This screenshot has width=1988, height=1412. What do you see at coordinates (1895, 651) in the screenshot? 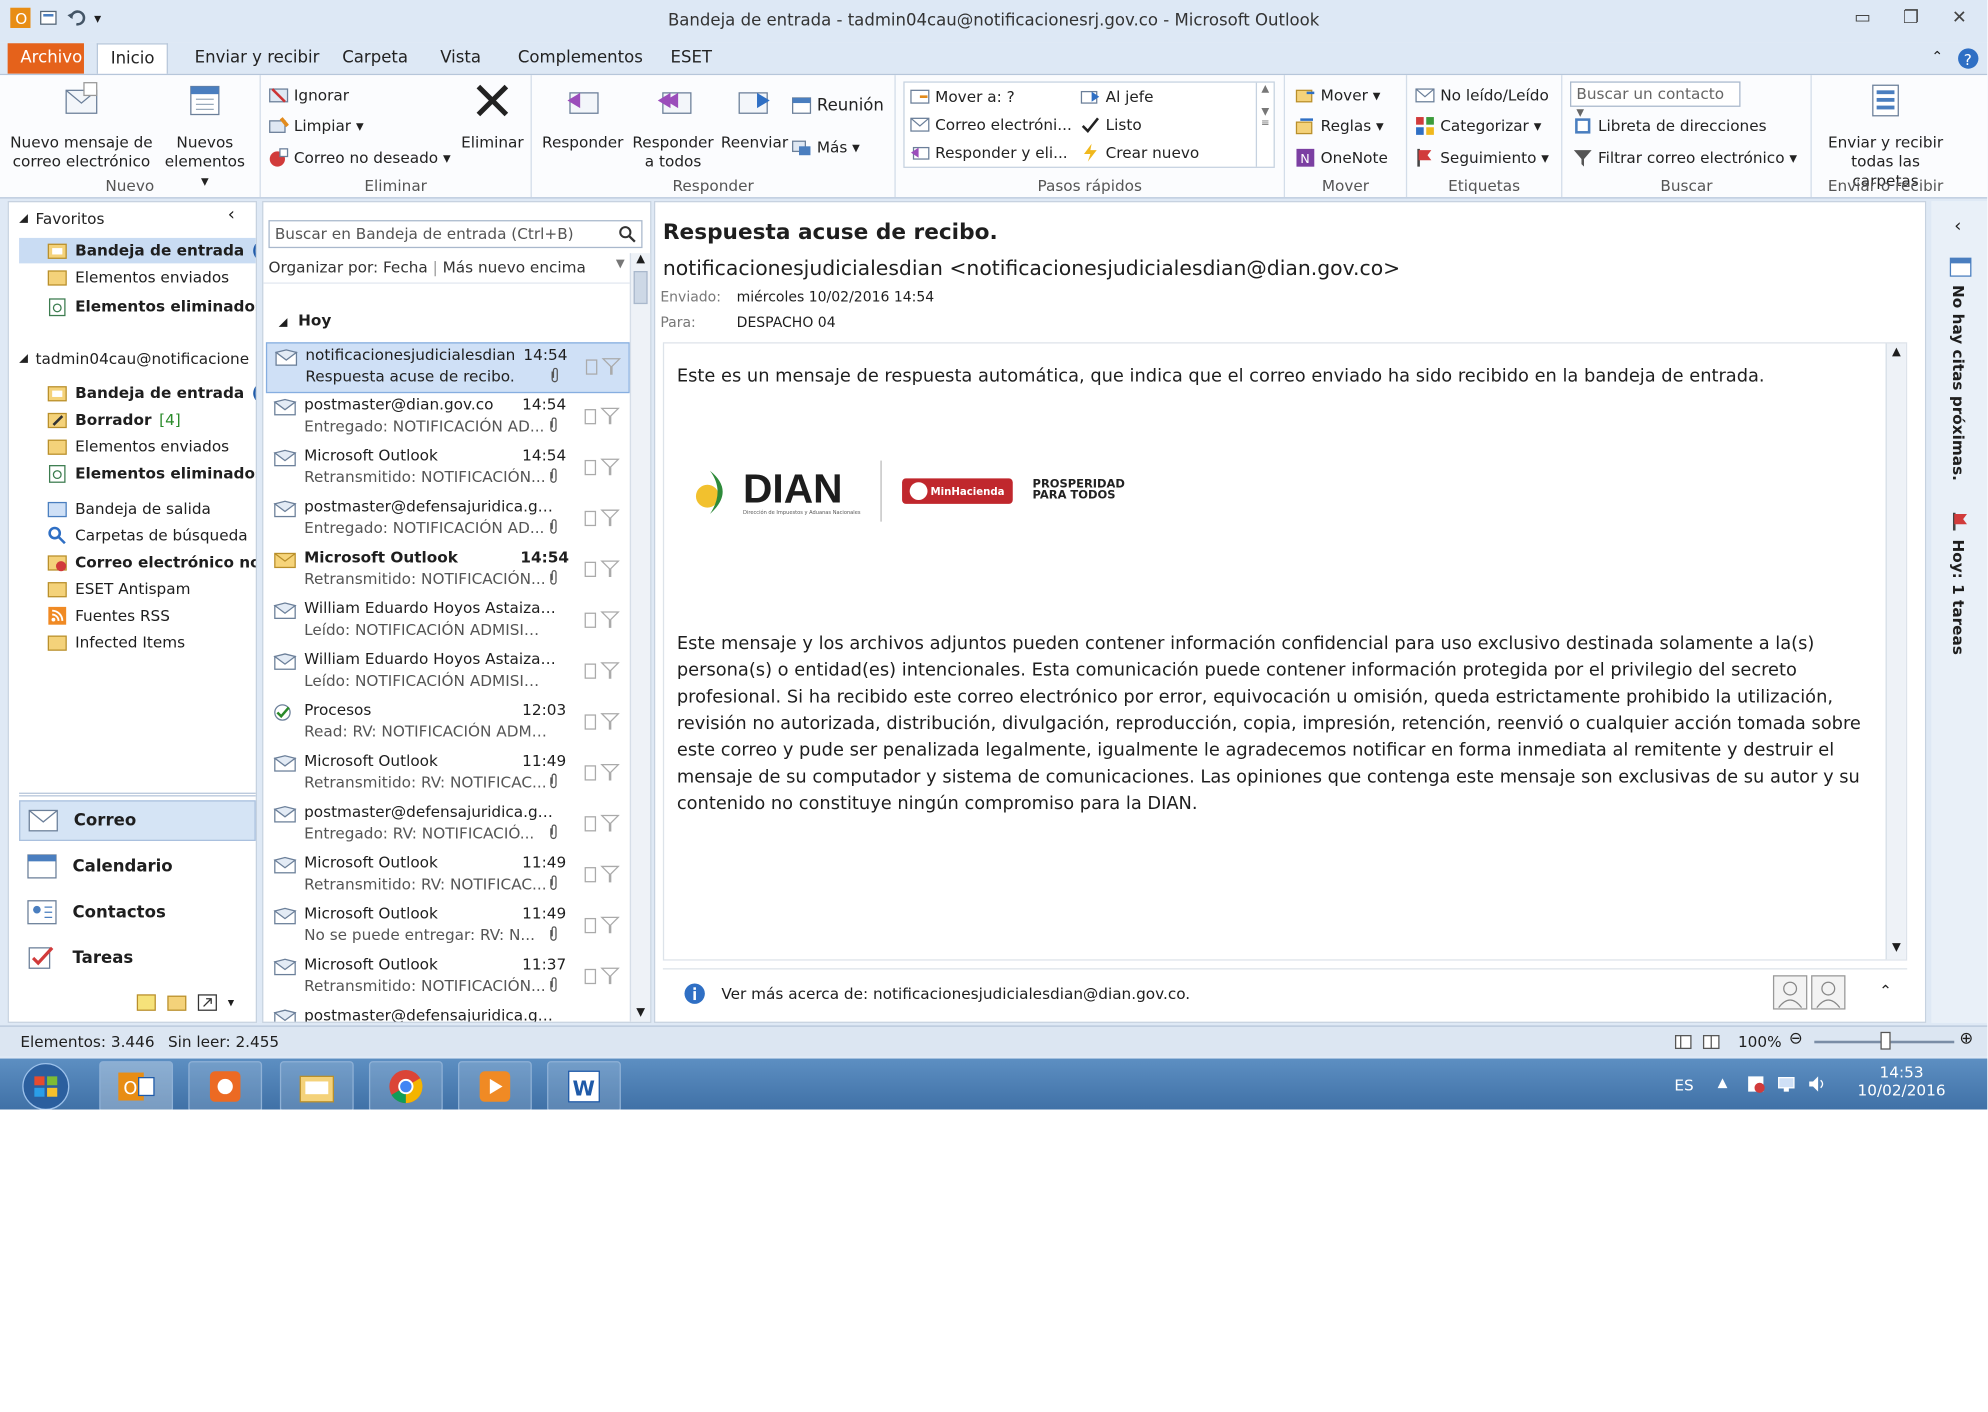
I see `body-scrollbar: ▲ ▼` at bounding box center [1895, 651].